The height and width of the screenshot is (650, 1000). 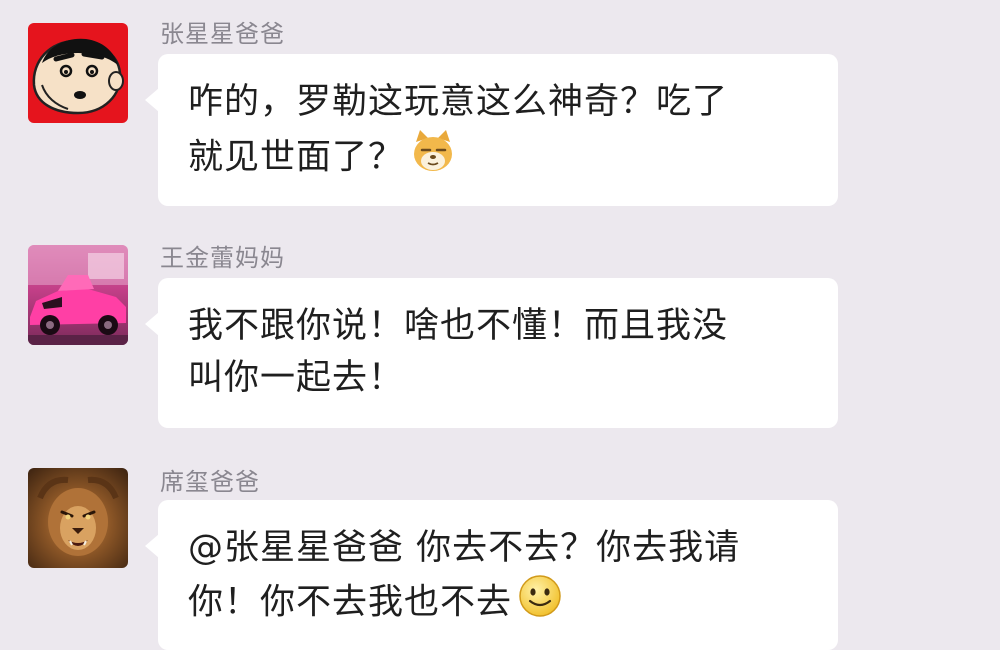 What do you see at coordinates (78, 295) in the screenshot?
I see `pink-sports-car-avatar-icon` at bounding box center [78, 295].